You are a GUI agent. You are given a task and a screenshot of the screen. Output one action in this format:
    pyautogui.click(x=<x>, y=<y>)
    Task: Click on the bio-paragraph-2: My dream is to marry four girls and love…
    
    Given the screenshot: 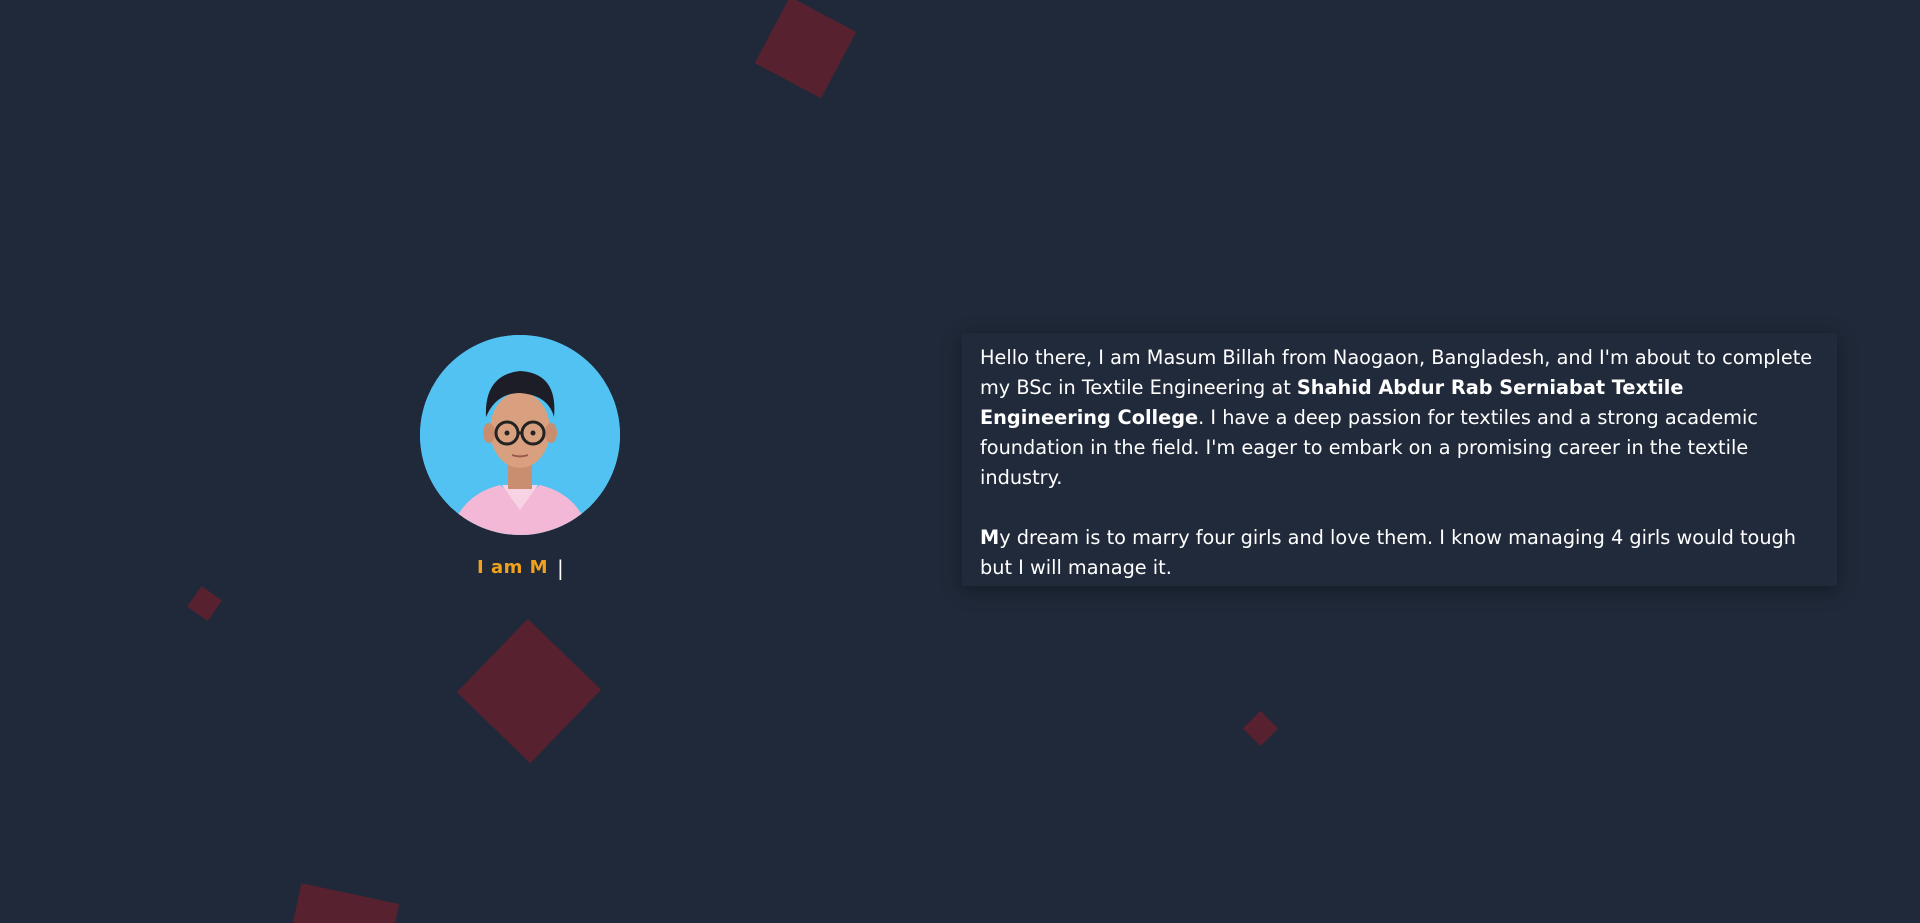 What is the action you would take?
    pyautogui.click(x=1400, y=553)
    